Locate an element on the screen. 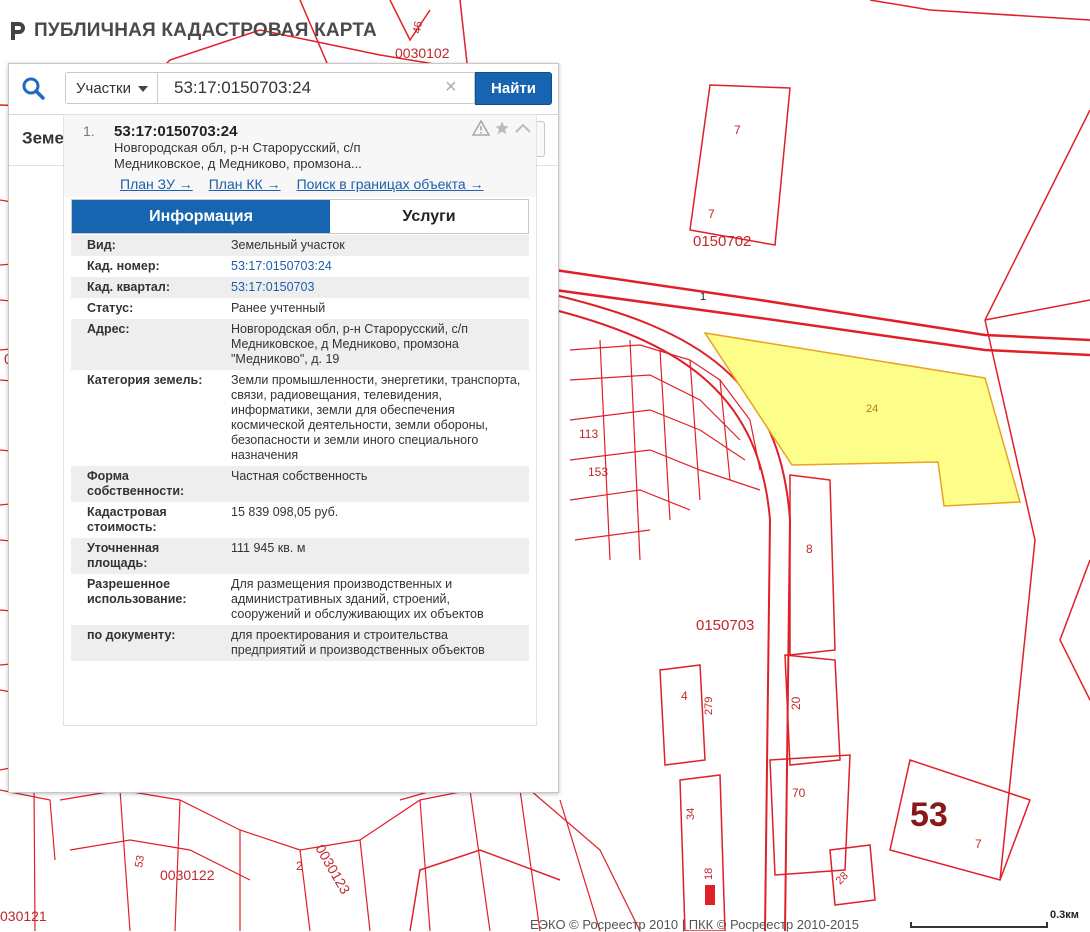 The image size is (1090, 932). rosreestr-logo-icon is located at coordinates (18, 31).